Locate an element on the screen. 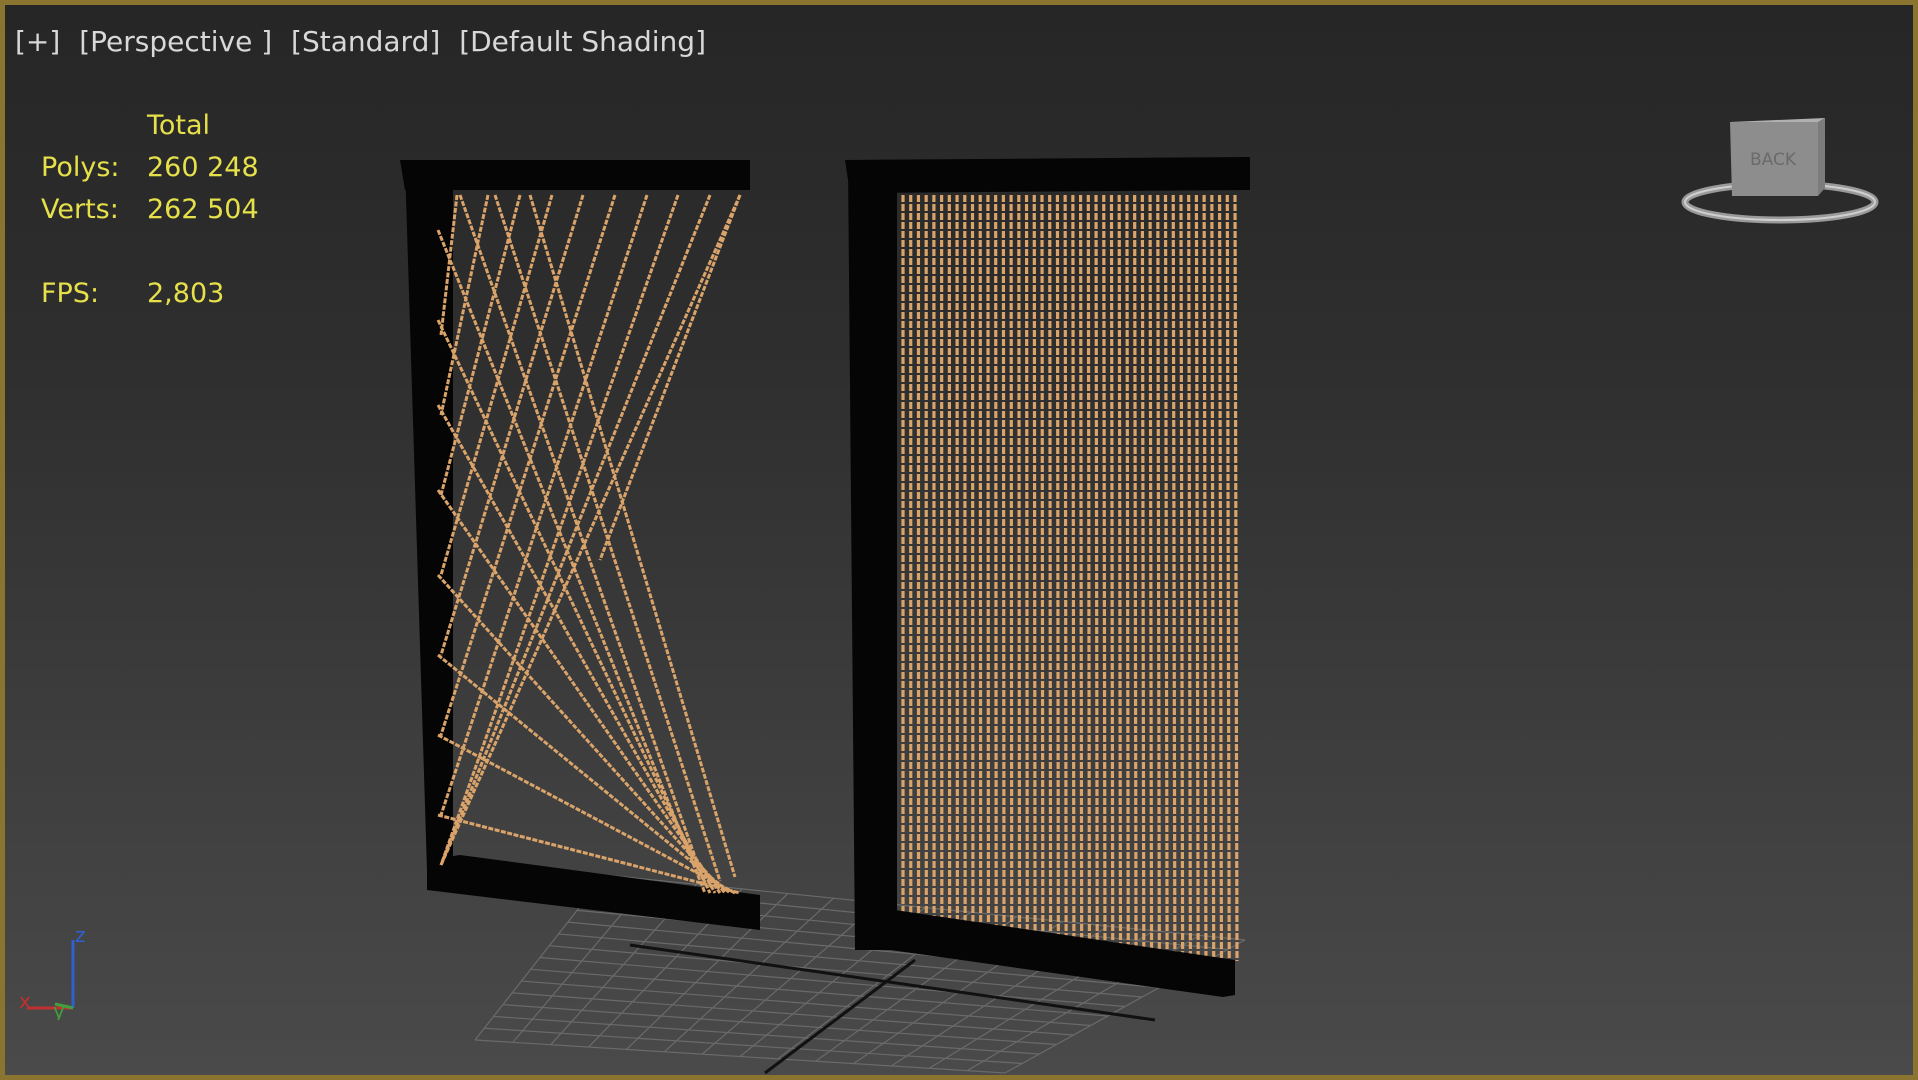 The width and height of the screenshot is (1918, 1080). axis-z-label: z is located at coordinates (80, 935).